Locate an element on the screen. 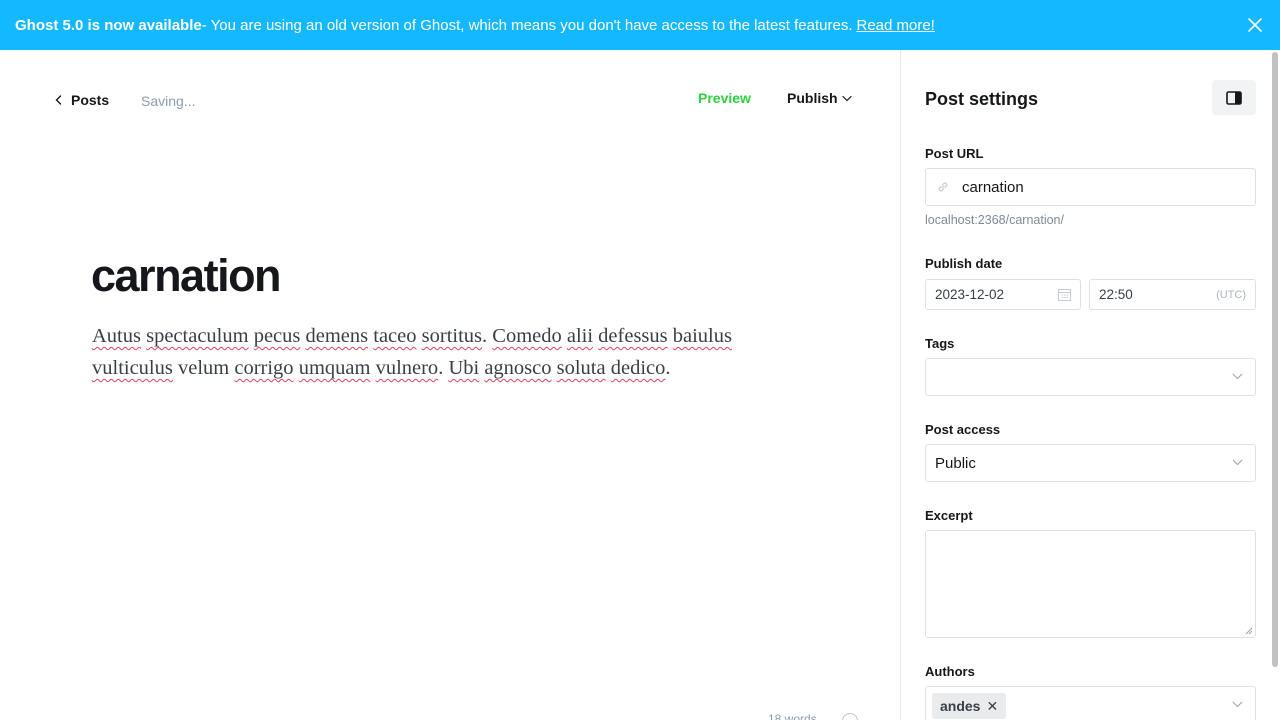  sidebar-toggle-button is located at coordinates (1234, 97).